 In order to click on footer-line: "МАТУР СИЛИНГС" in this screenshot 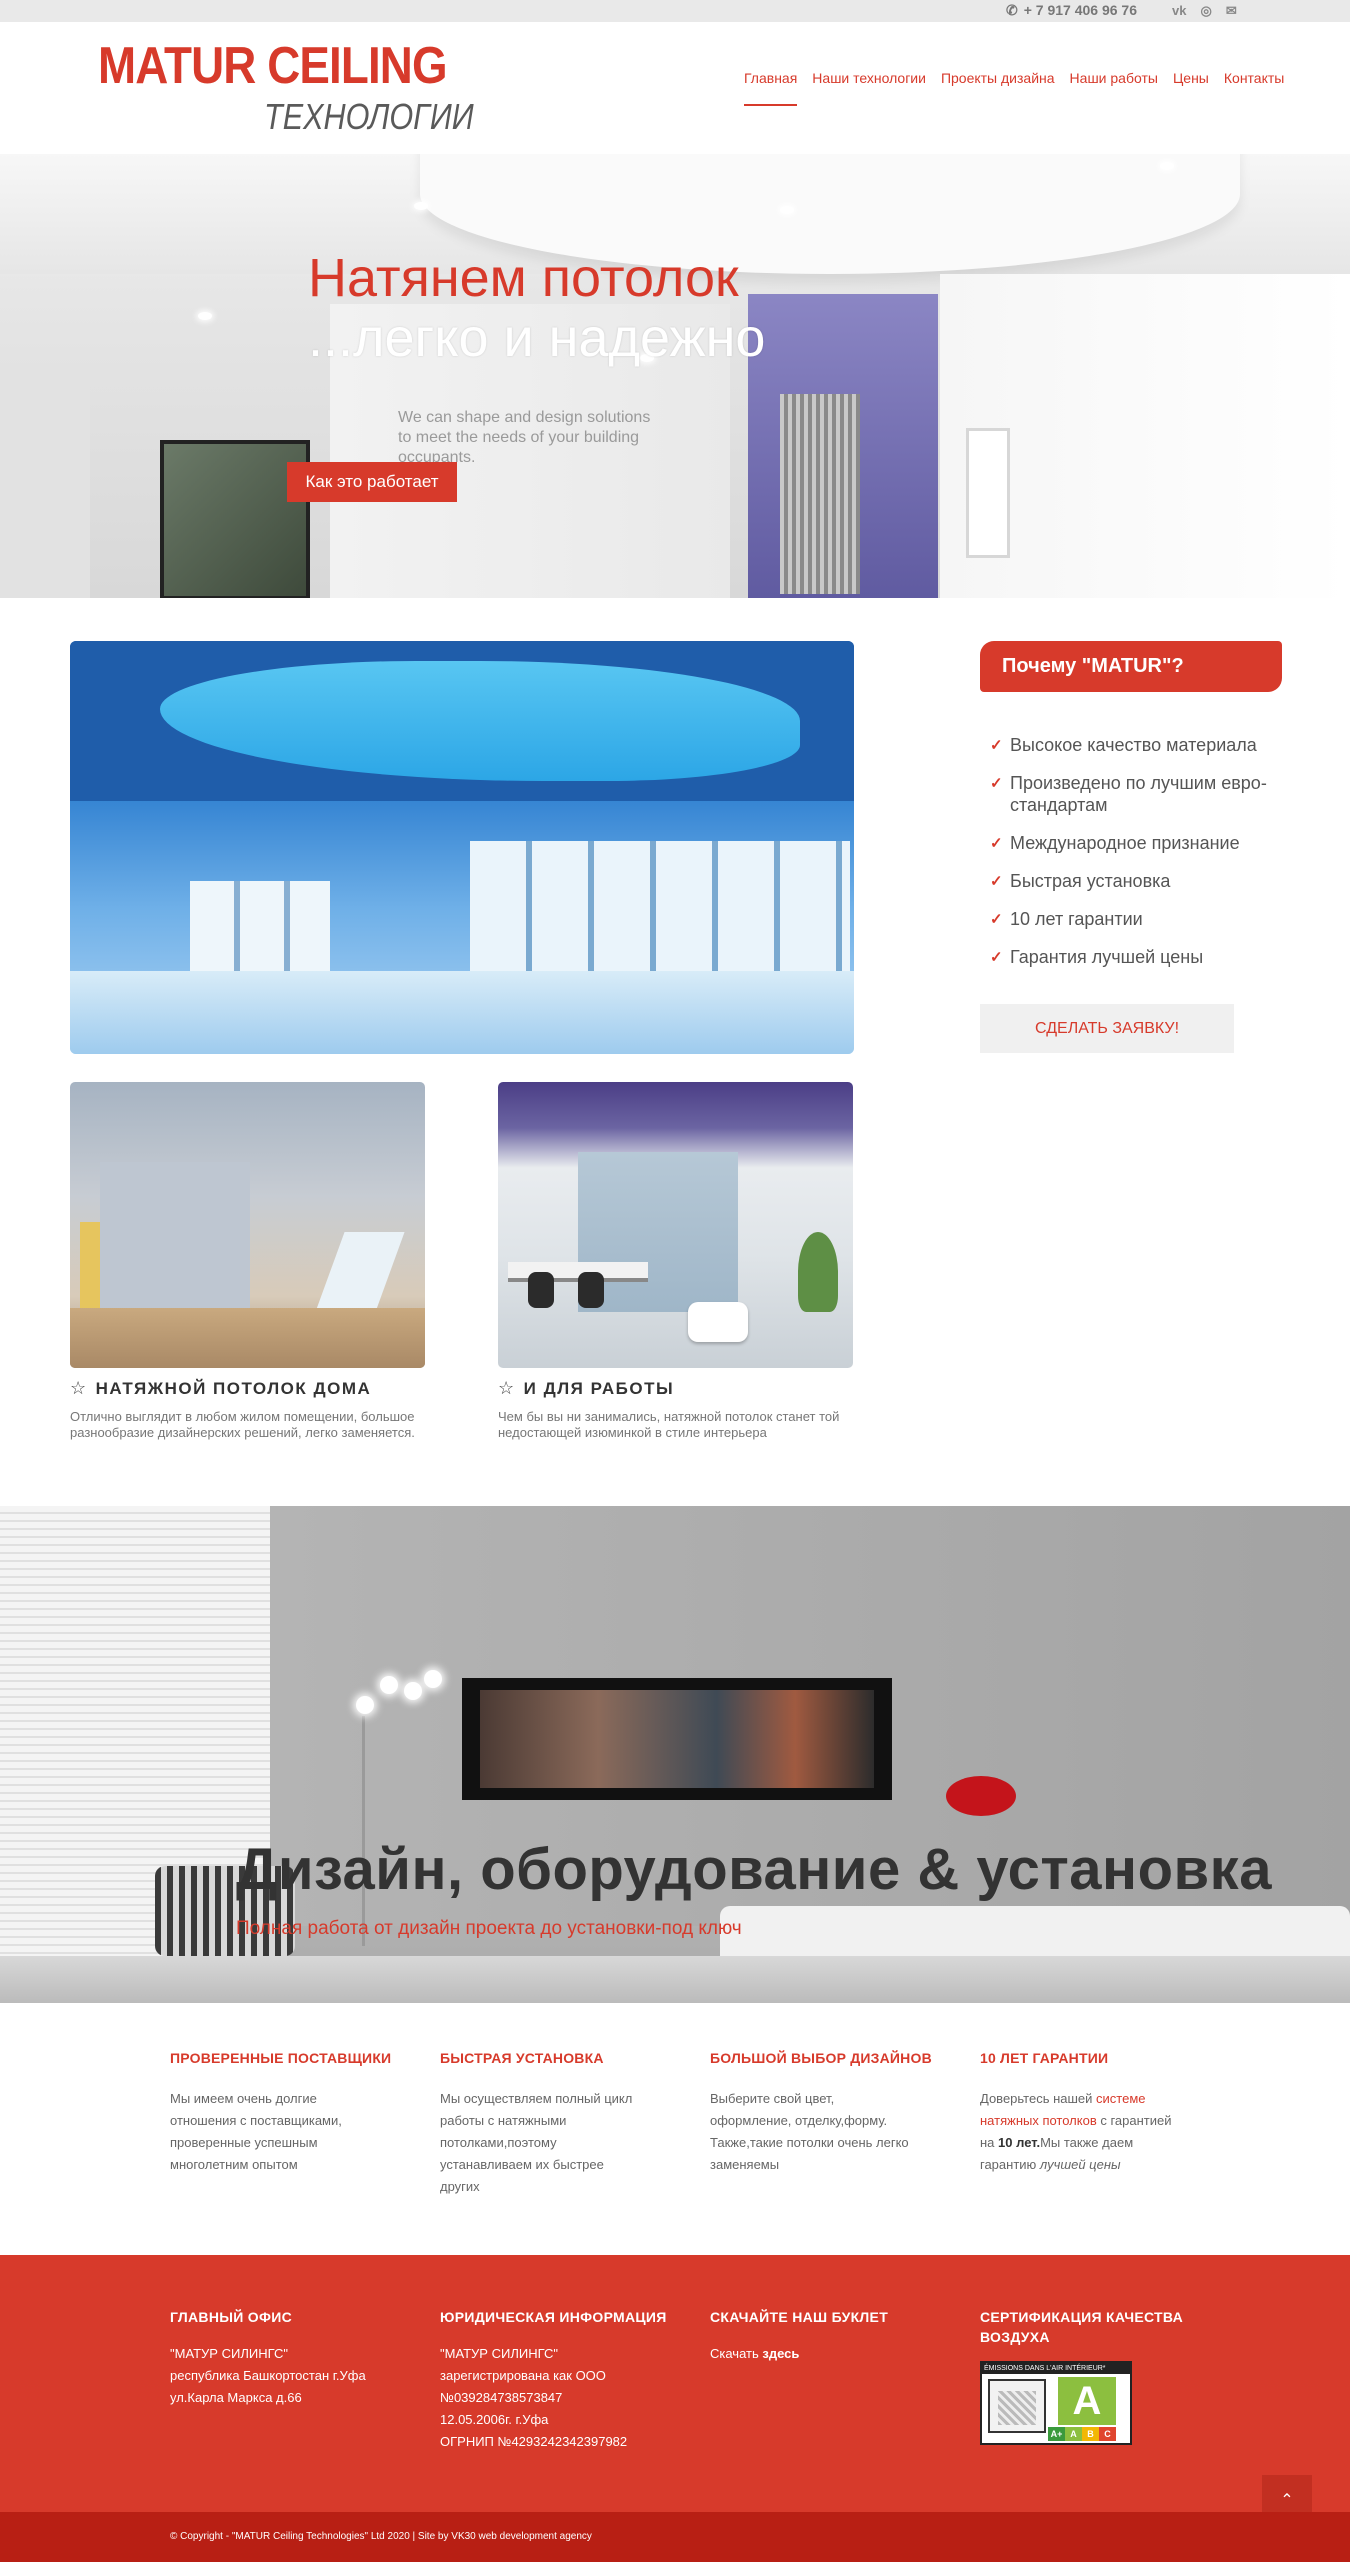, I will do `click(229, 2353)`.